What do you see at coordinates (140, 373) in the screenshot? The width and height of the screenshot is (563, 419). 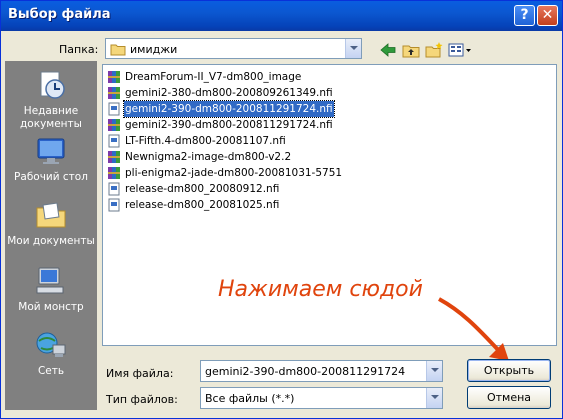 I see `filename-label: Имя файла:` at bounding box center [140, 373].